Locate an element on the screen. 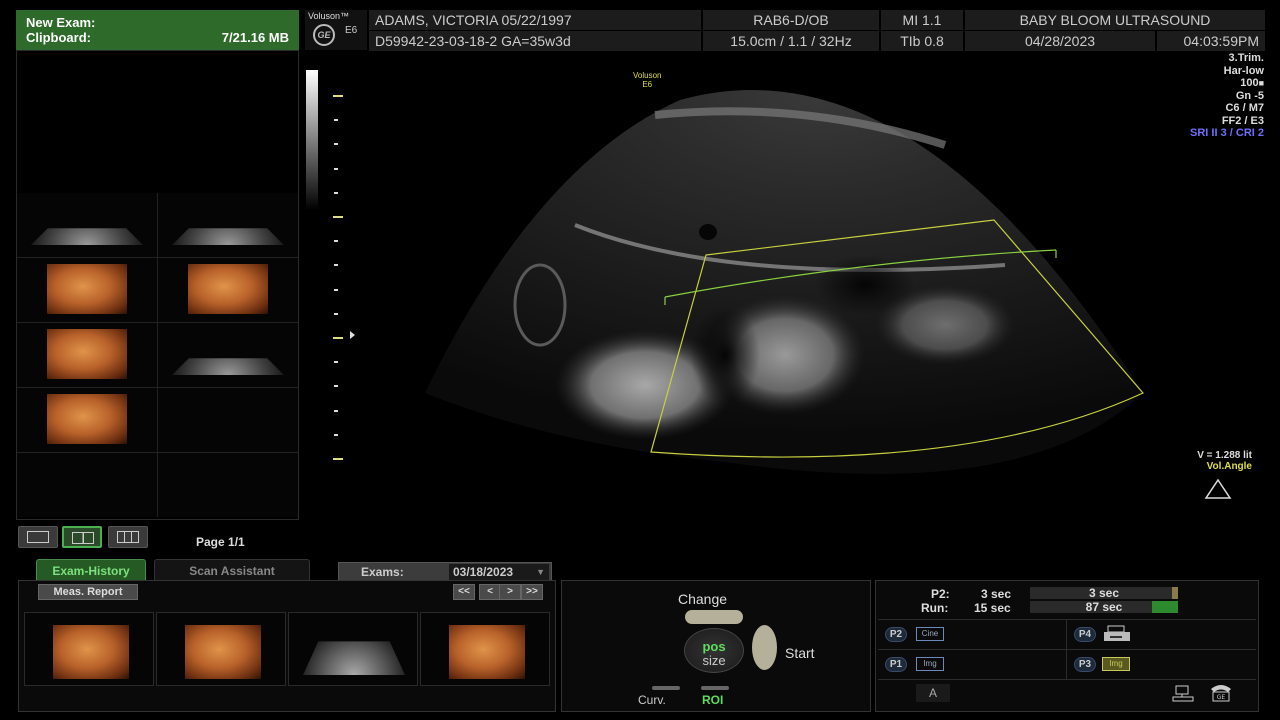  voluson-logo: Voluson™ GE E6 is located at coordinates (336, 30).